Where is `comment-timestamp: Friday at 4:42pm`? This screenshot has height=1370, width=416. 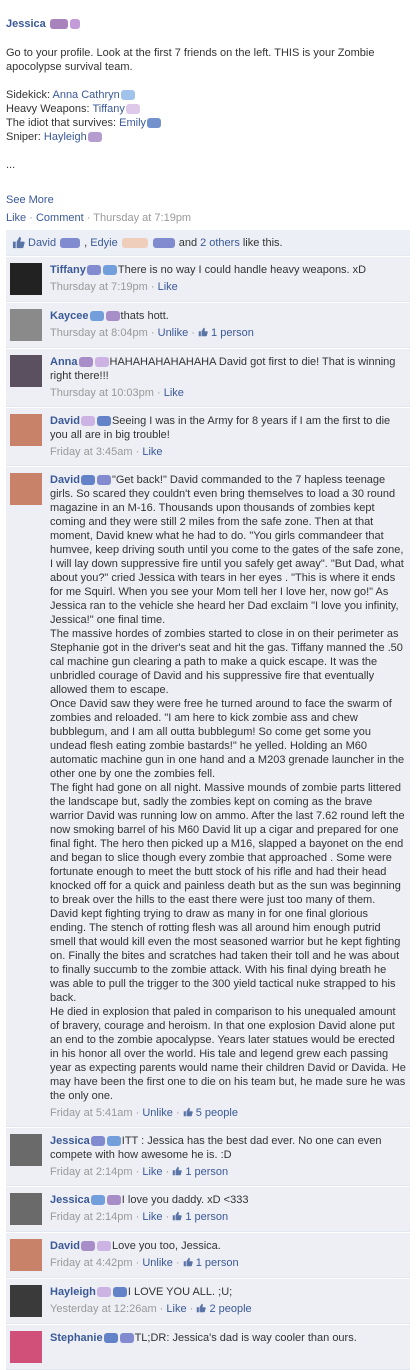
comment-timestamp: Friday at 4:42pm is located at coordinates (91, 1263).